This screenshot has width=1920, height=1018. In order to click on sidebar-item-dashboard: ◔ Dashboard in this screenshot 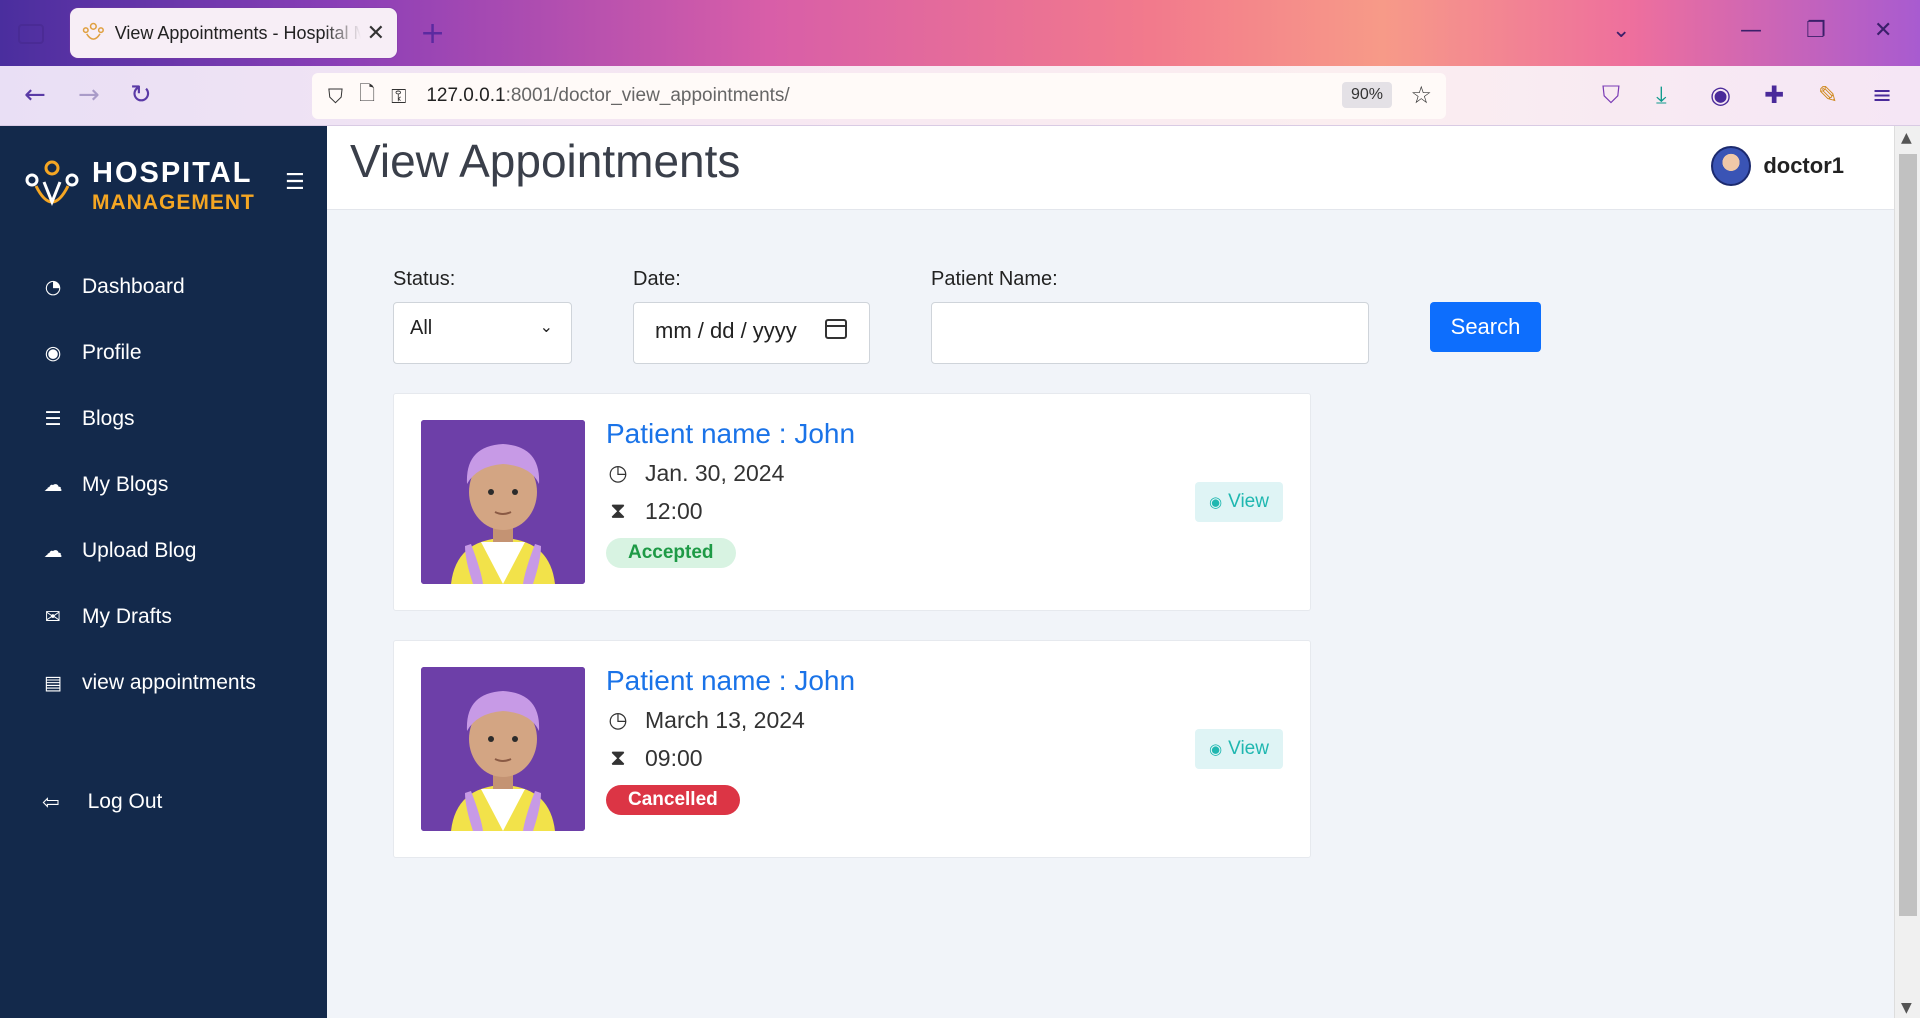, I will do `click(163, 287)`.